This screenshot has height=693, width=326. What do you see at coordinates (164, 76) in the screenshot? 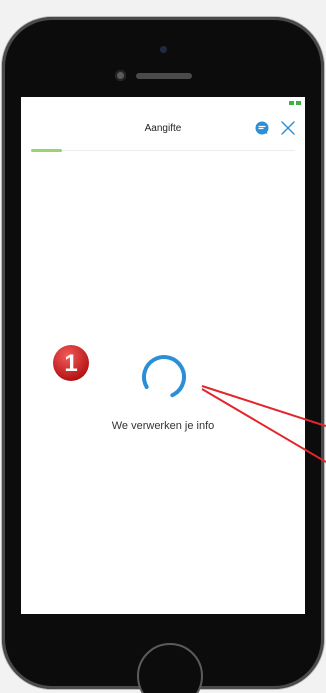
I see `speaker-grille` at bounding box center [164, 76].